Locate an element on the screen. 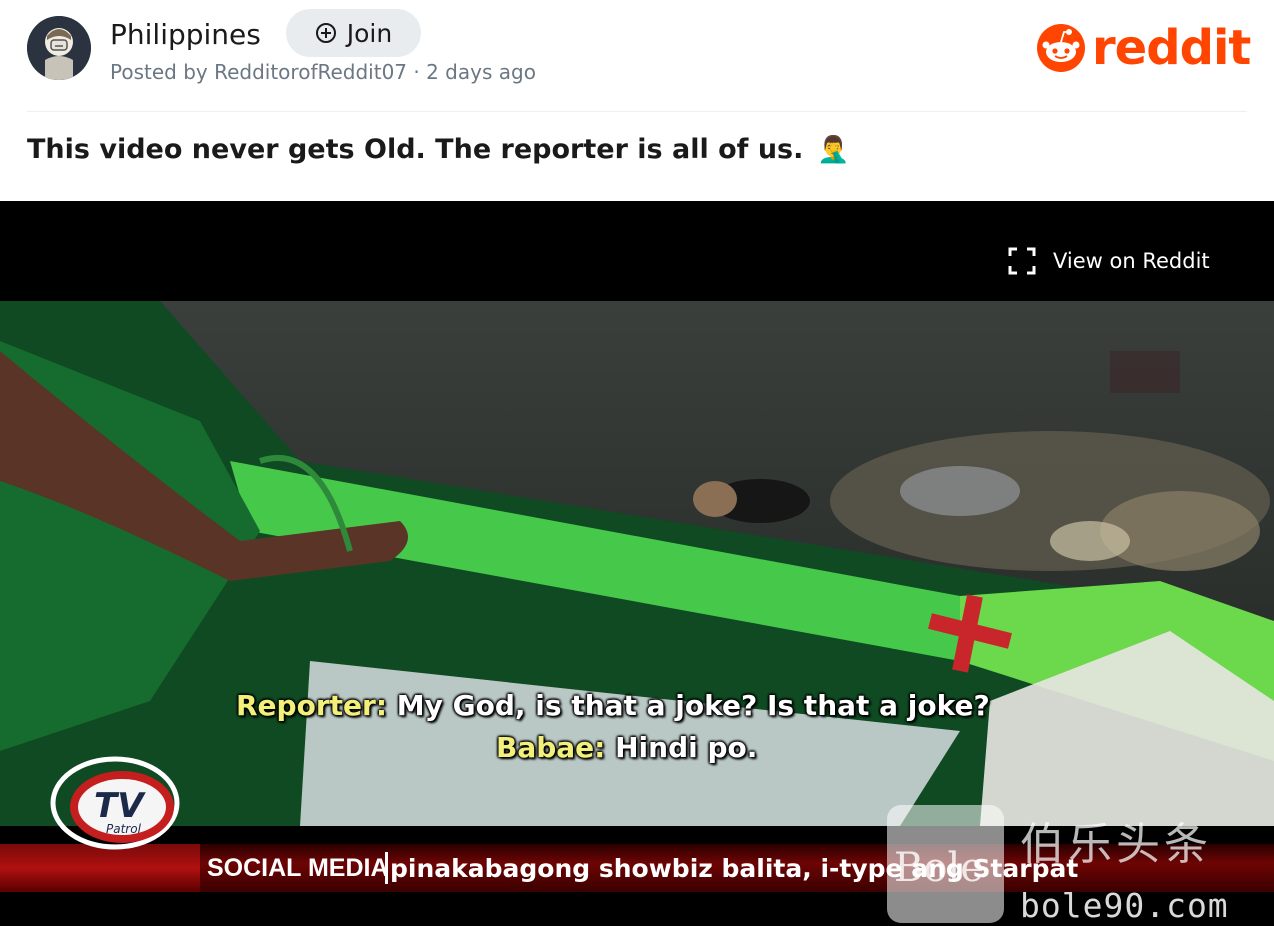  reddit-snoo-icon is located at coordinates (1061, 48).